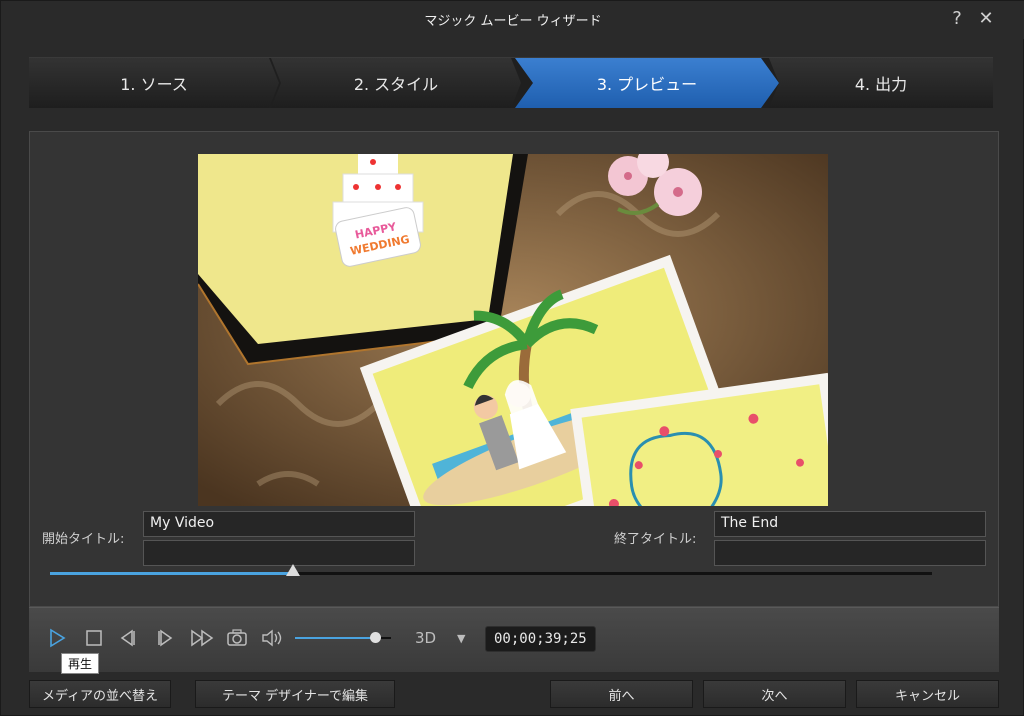  Describe the element at coordinates (83, 539) in the screenshot. I see `start-title-label: 開始タイトル:` at that location.